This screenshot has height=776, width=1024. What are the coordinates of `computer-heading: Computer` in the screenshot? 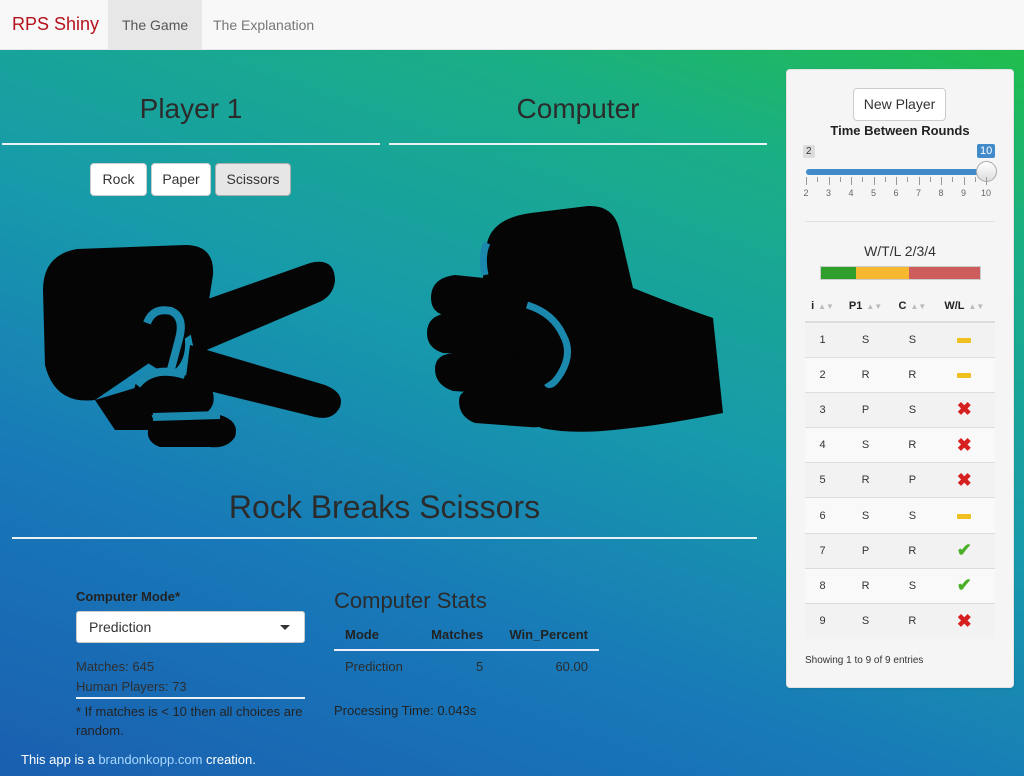 It's located at (578, 108).